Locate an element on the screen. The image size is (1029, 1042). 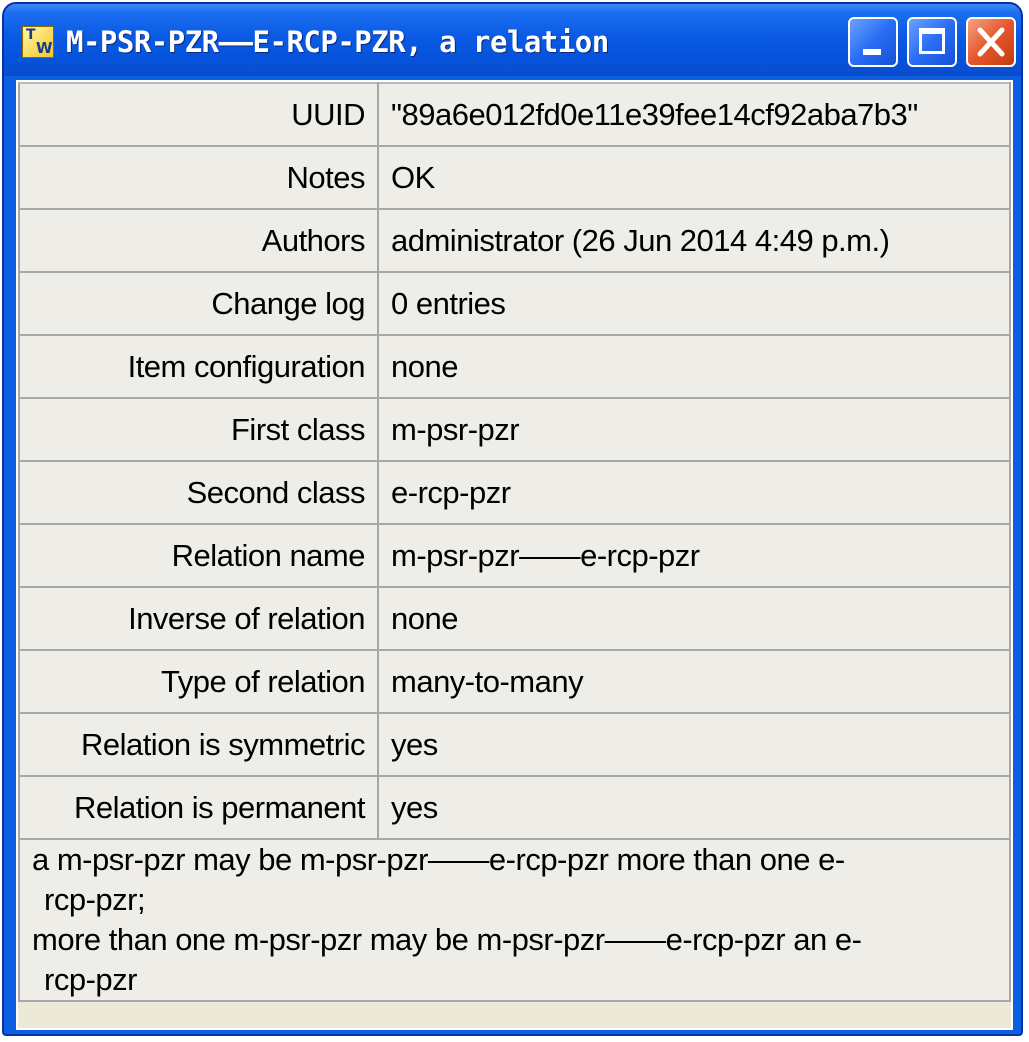
property-row: Relation is symmetric yes is located at coordinates (514, 744).